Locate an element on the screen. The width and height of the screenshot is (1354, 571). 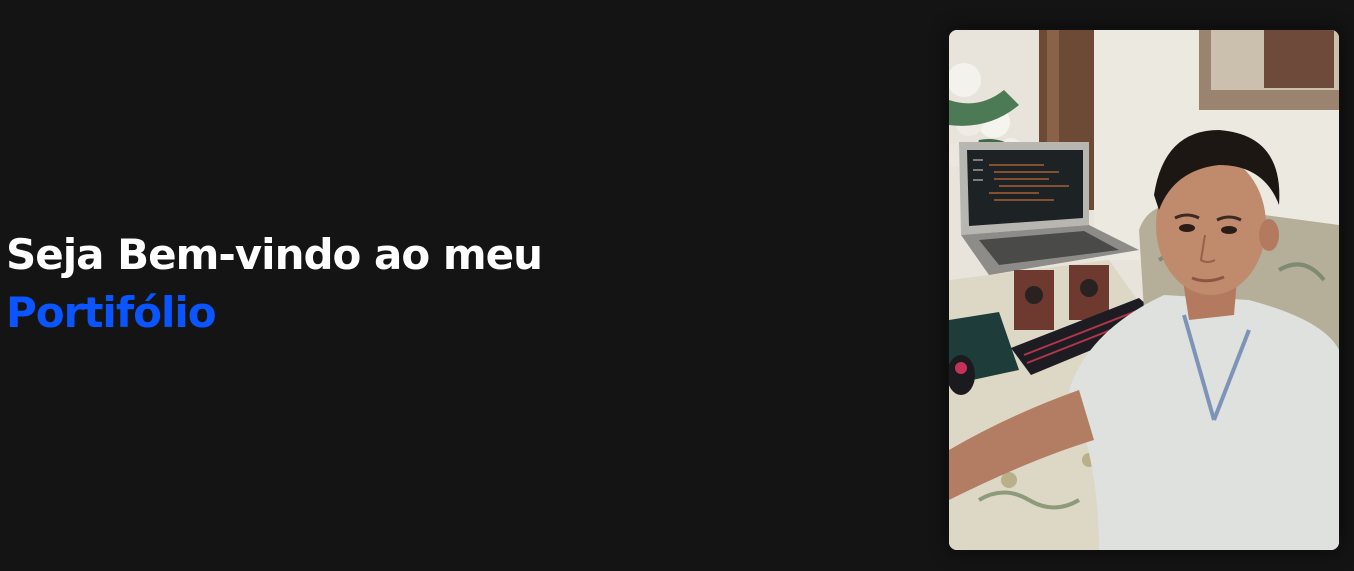
hero-title: Seja Bem-vindo ao meu is located at coordinates (274, 254).